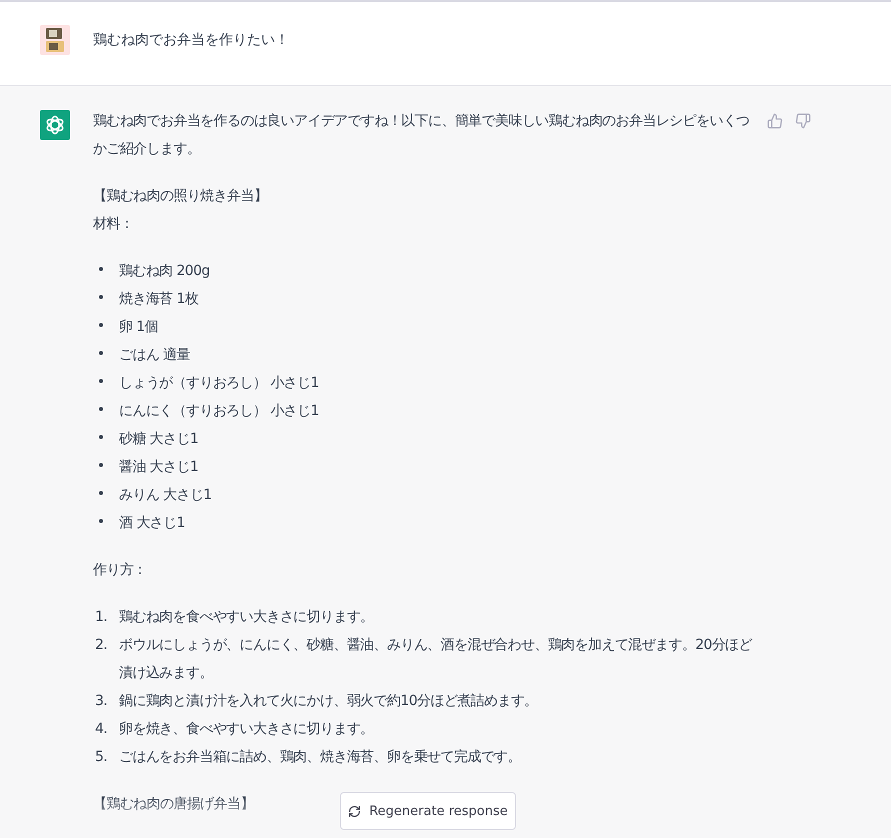 The height and width of the screenshot is (838, 891). I want to click on ingredient-item: 醤油 大さじ1, so click(158, 467).